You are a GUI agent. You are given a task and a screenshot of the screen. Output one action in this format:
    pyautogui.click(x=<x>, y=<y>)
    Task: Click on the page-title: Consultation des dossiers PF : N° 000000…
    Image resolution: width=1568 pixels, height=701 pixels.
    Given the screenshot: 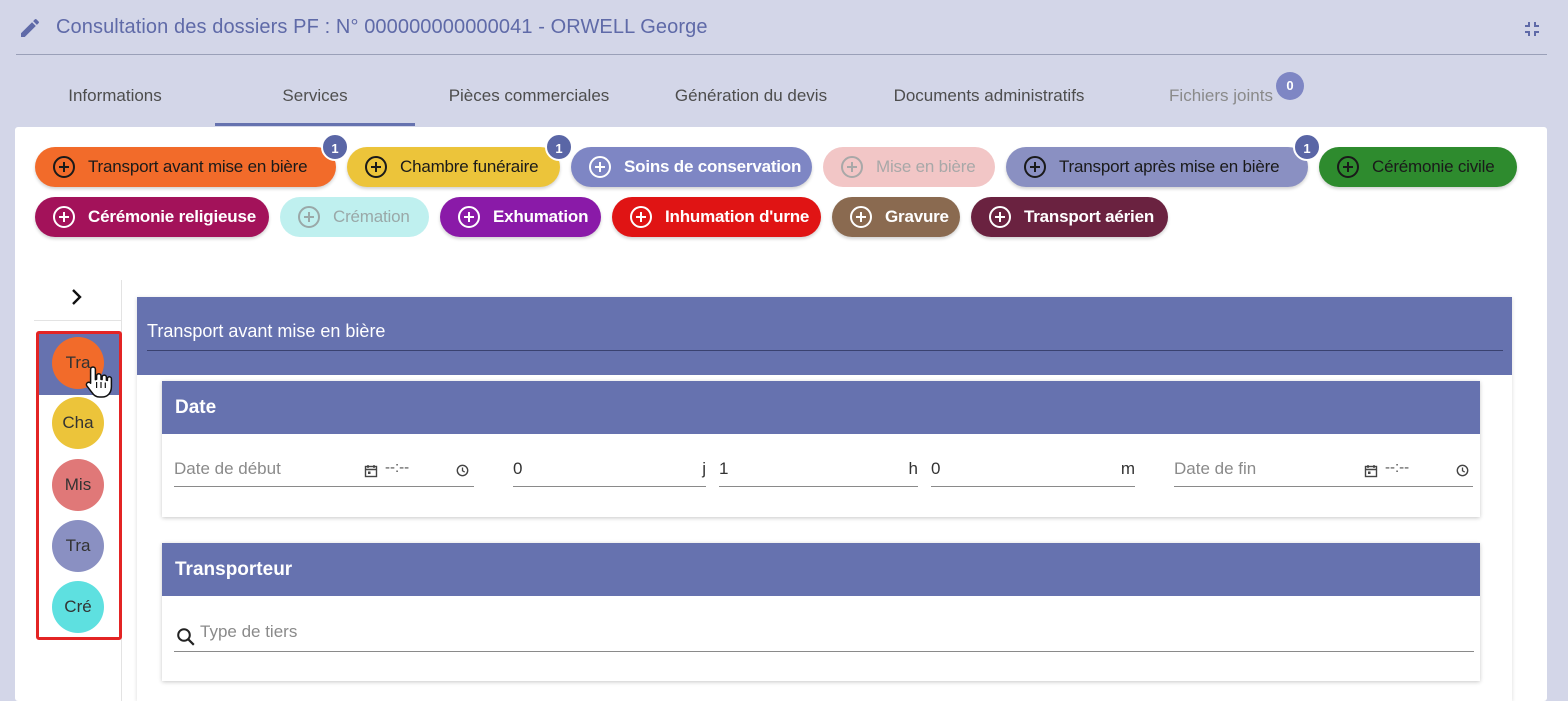 What is the action you would take?
    pyautogui.click(x=382, y=27)
    